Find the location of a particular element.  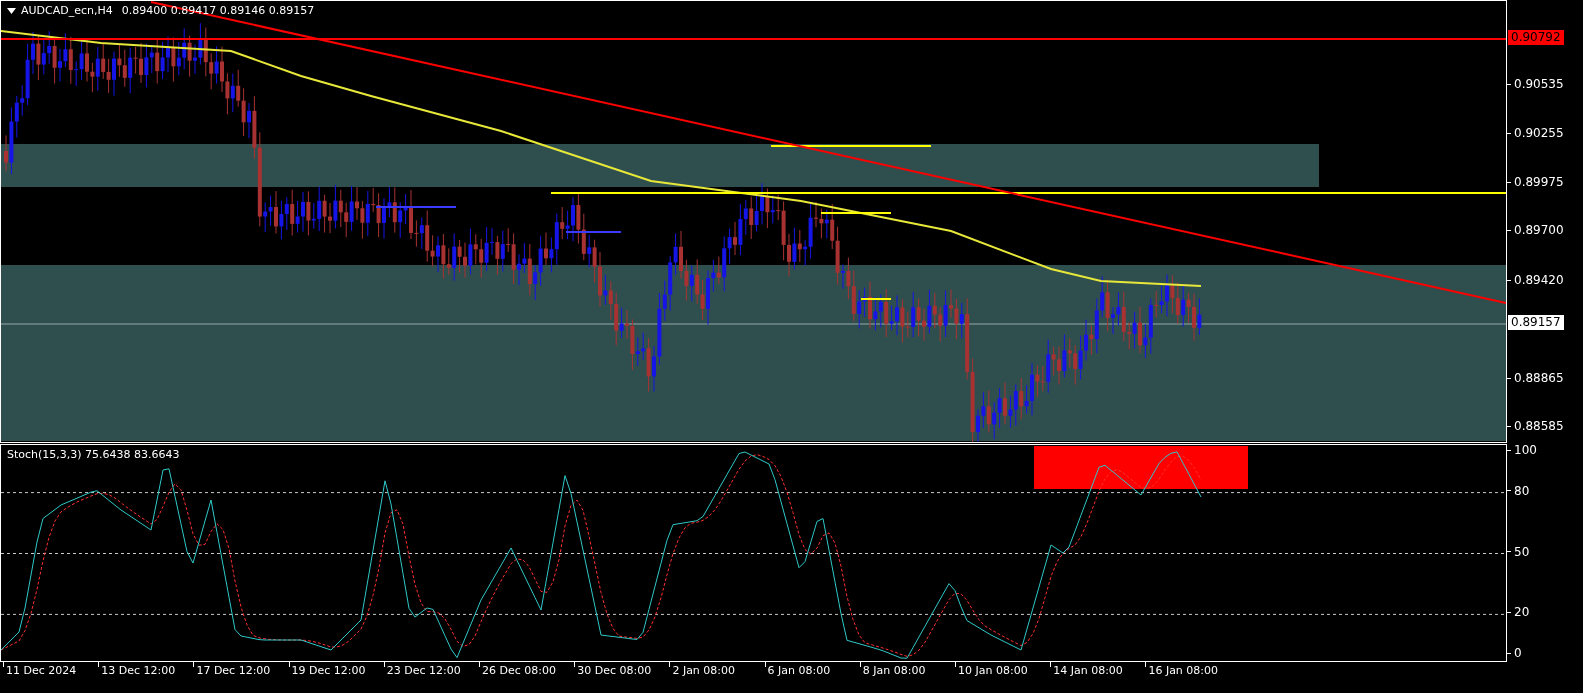

symbol-label: AUDCAD_ecn,H4 is located at coordinates (67, 10).